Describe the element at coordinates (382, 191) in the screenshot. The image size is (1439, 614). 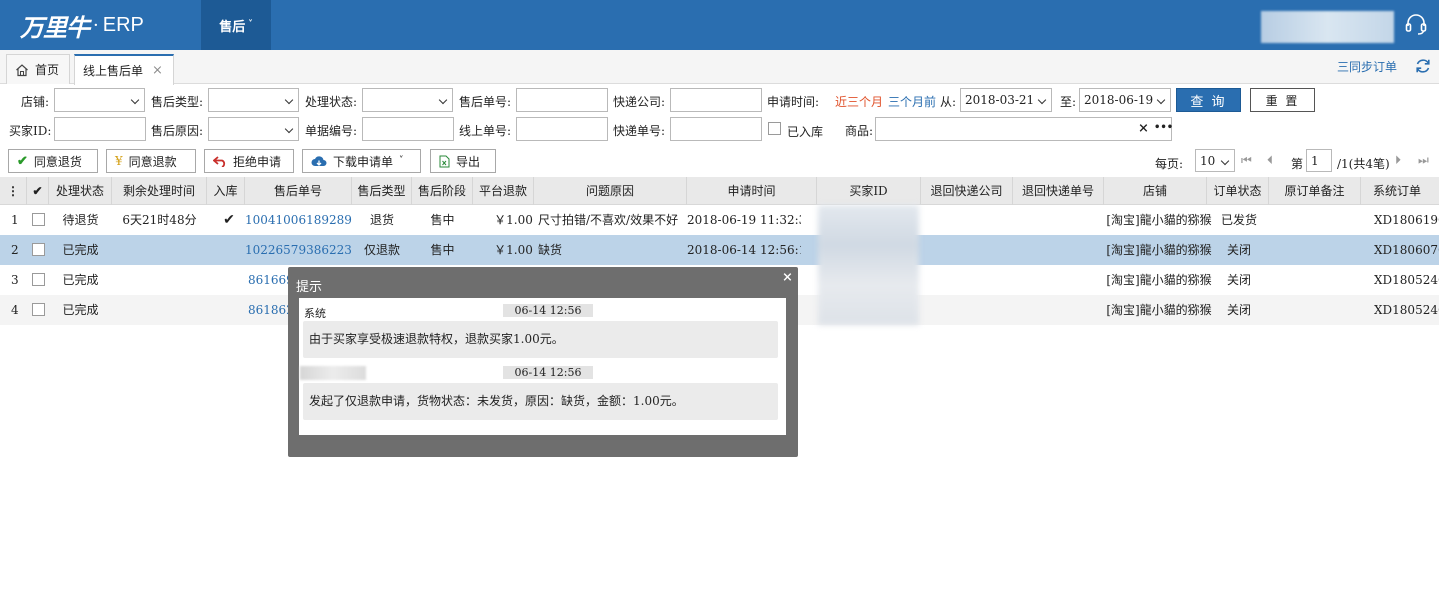
I see `col-type: 售后类型` at that location.